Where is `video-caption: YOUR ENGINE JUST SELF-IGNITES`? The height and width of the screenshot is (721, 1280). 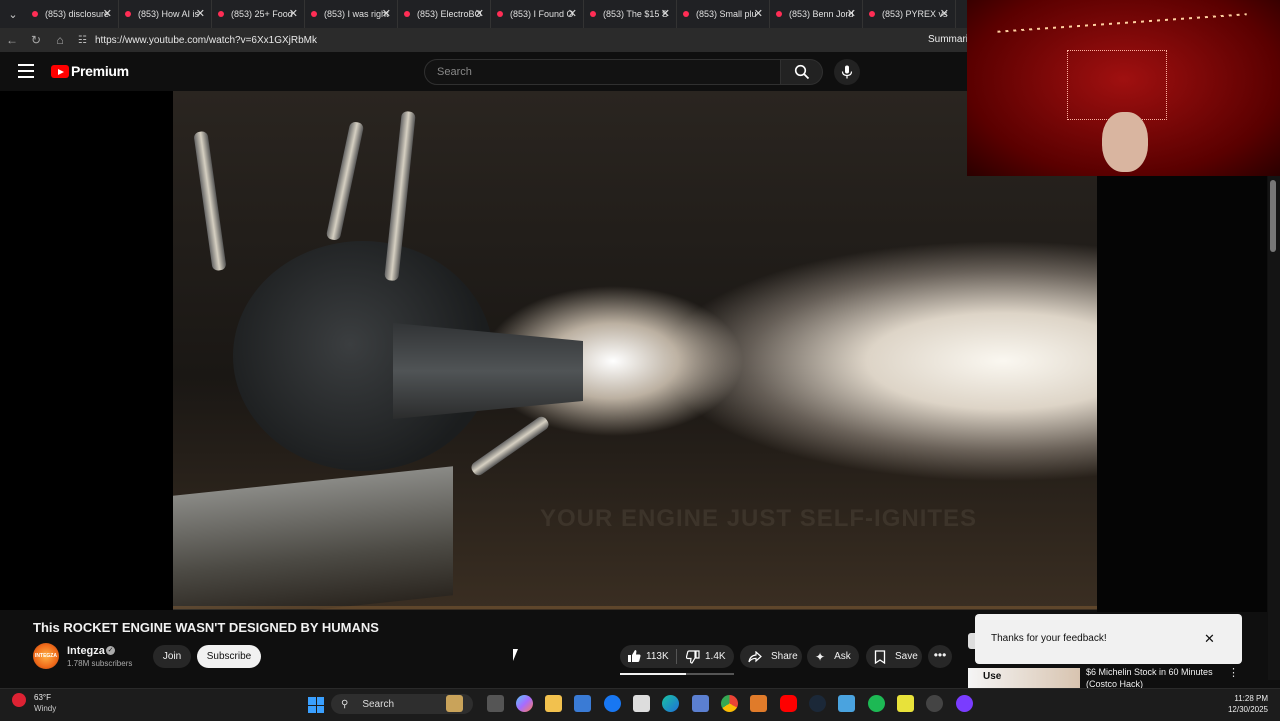
video-caption: YOUR ENGINE JUST SELF-IGNITES is located at coordinates (759, 518).